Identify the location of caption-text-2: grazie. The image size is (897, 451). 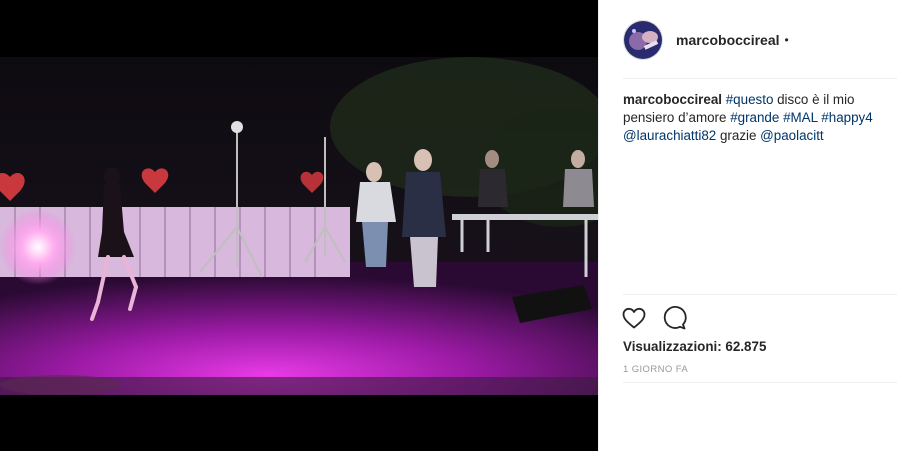
(738, 135).